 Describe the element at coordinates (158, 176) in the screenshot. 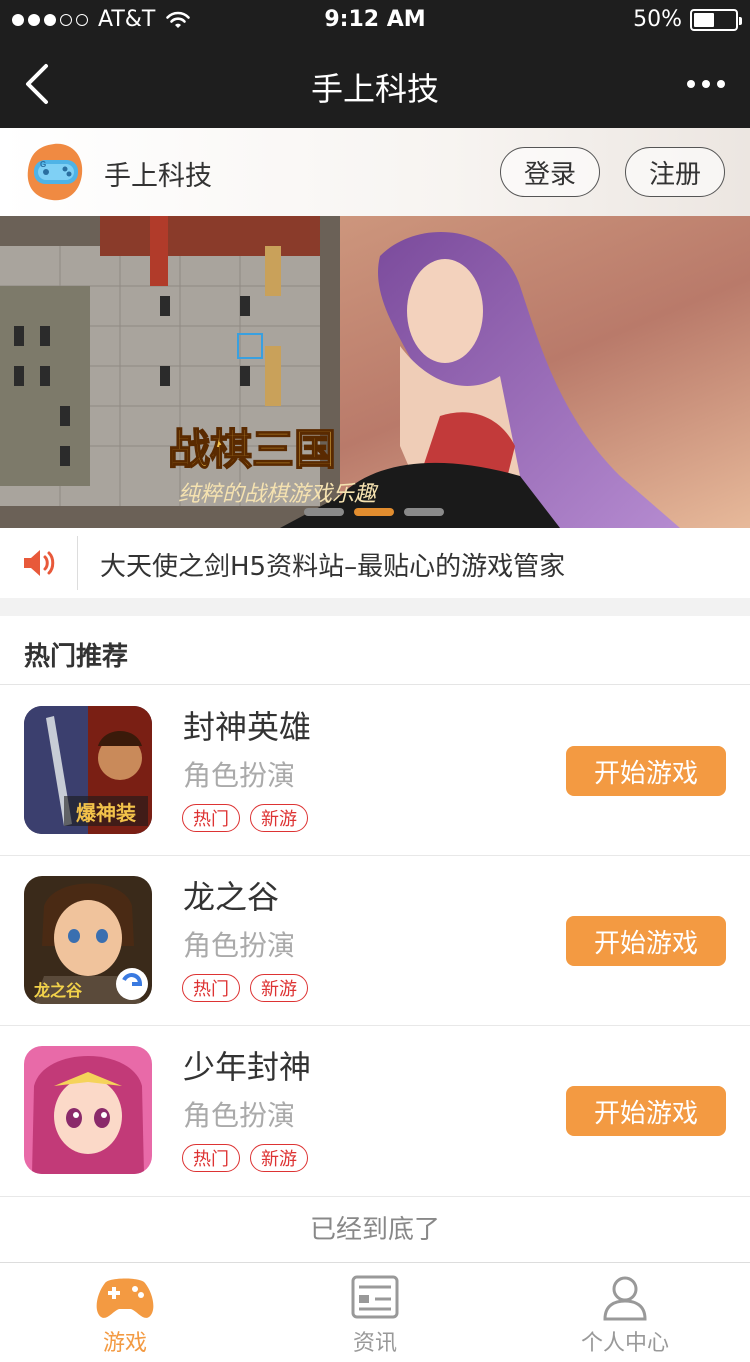

I see `site-name: 手上科技` at that location.